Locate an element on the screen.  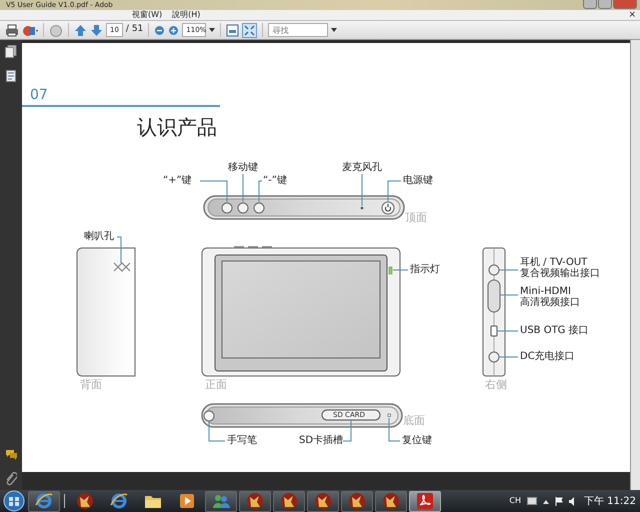
callout-label: “+”键 is located at coordinates (177, 180).